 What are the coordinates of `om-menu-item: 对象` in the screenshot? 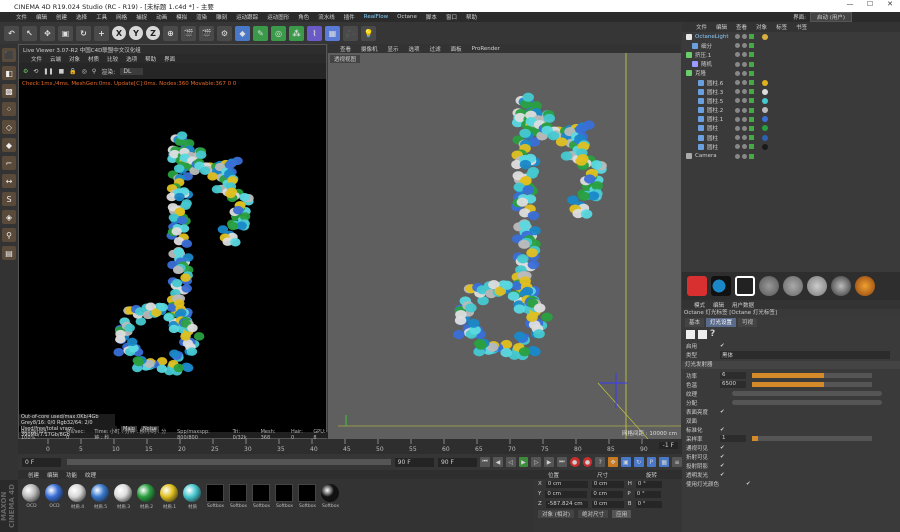 It's located at (761, 27).